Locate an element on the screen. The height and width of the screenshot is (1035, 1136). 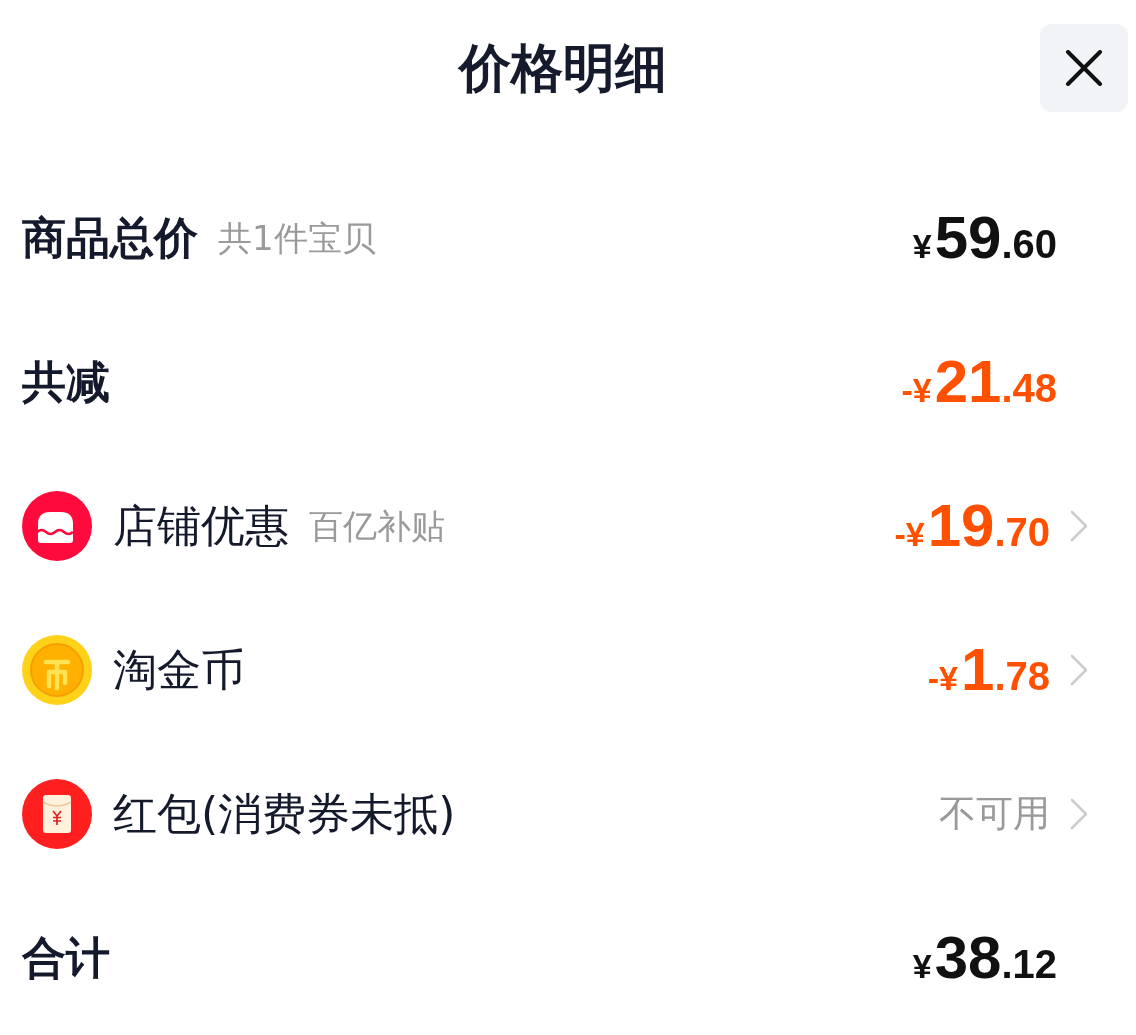
row-label: 淘金币 is located at coordinates (179, 670).